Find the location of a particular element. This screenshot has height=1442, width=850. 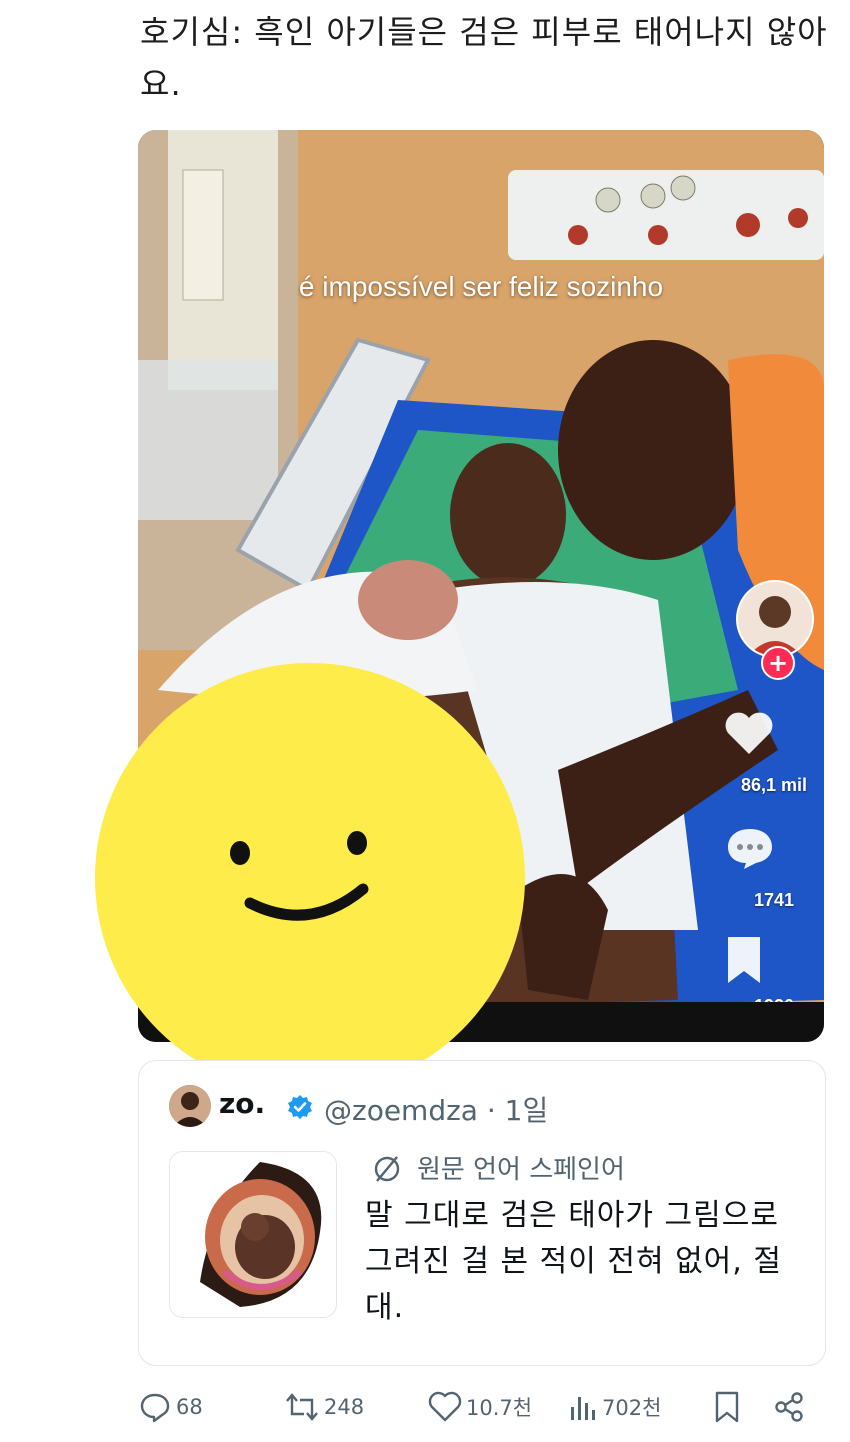

bookmark-button is located at coordinates (727, 1407).